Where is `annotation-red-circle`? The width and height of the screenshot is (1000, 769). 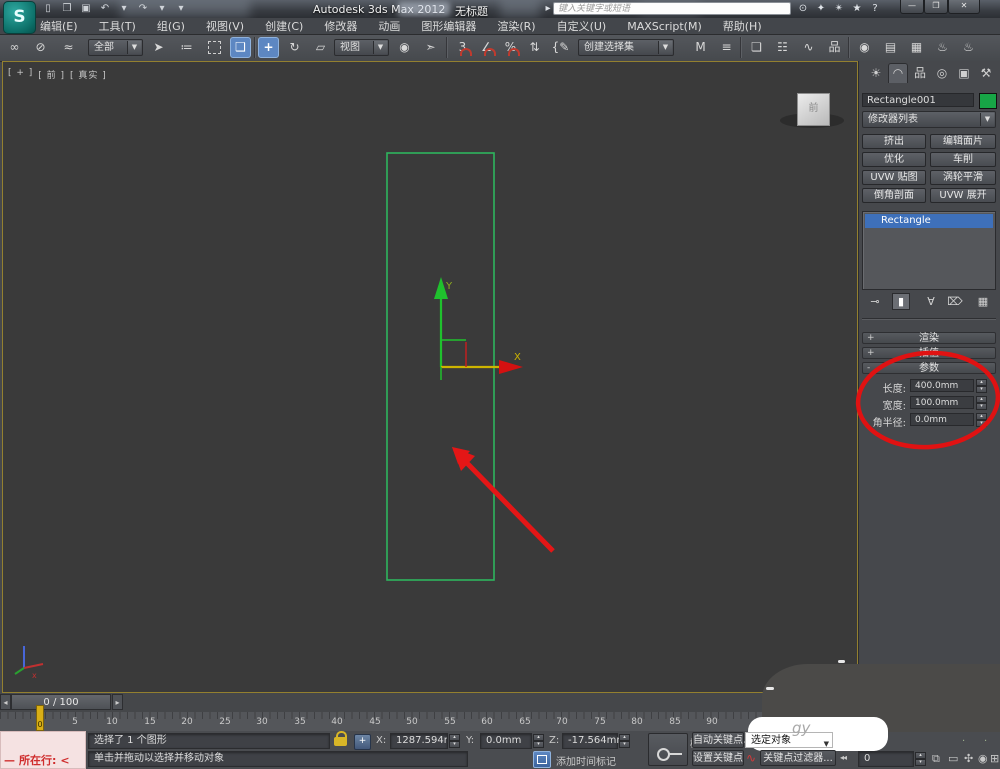 annotation-red-circle is located at coordinates (927, 400).